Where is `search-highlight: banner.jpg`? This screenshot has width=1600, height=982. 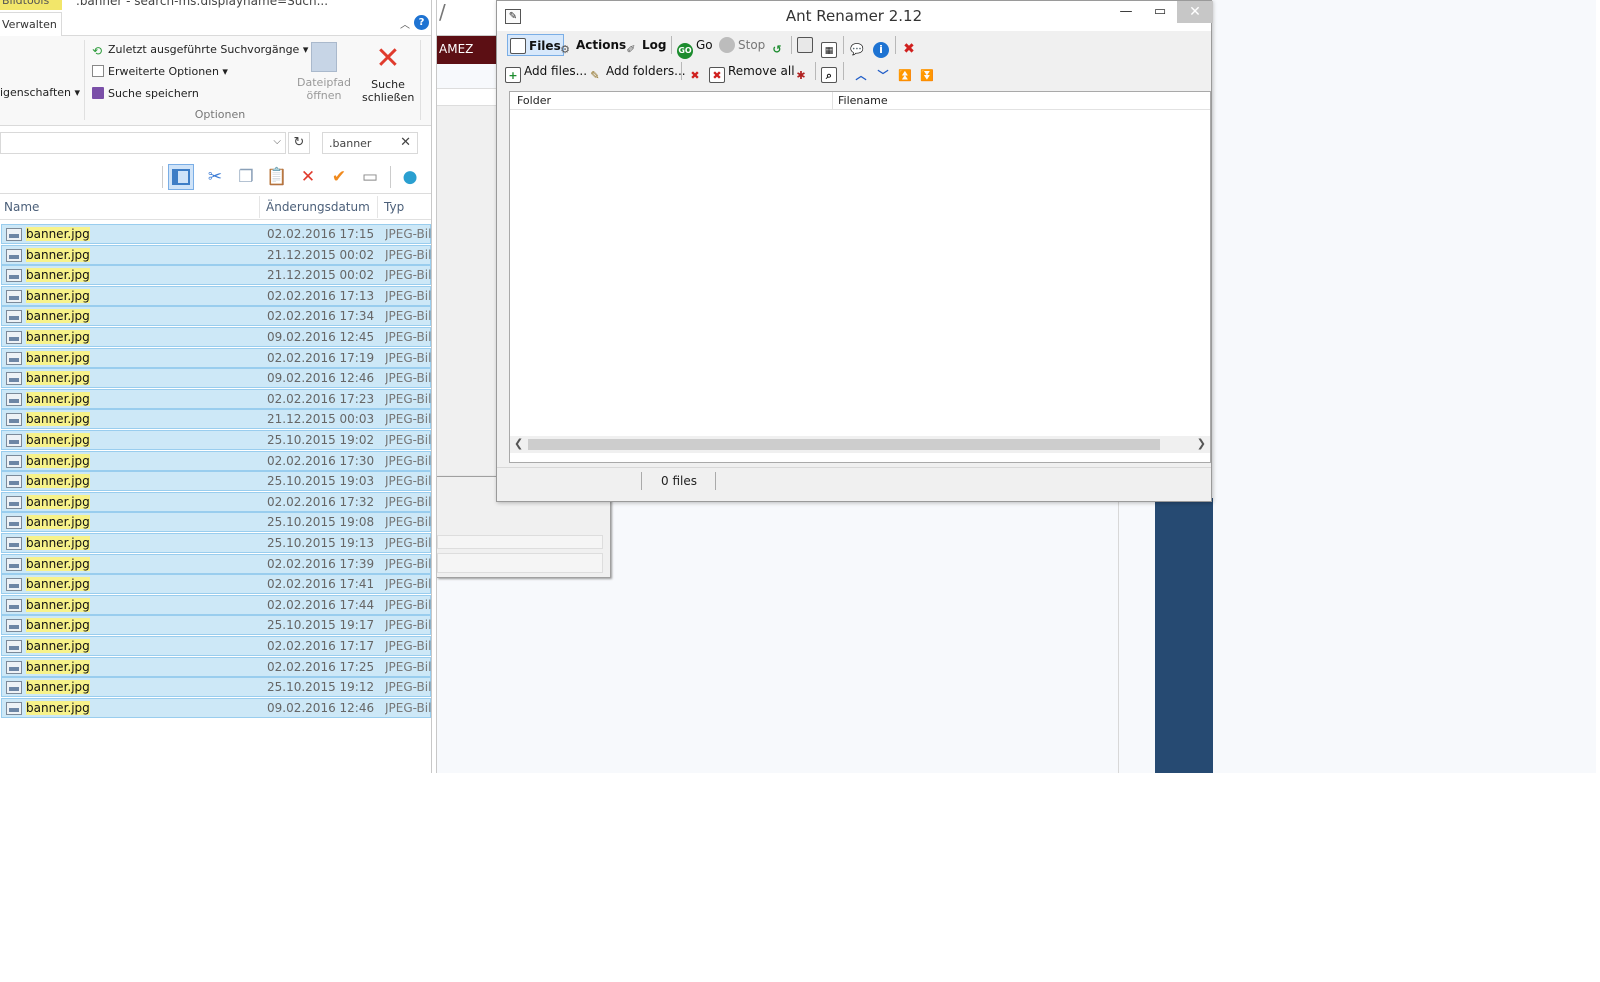 search-highlight: banner.jpg is located at coordinates (58, 398).